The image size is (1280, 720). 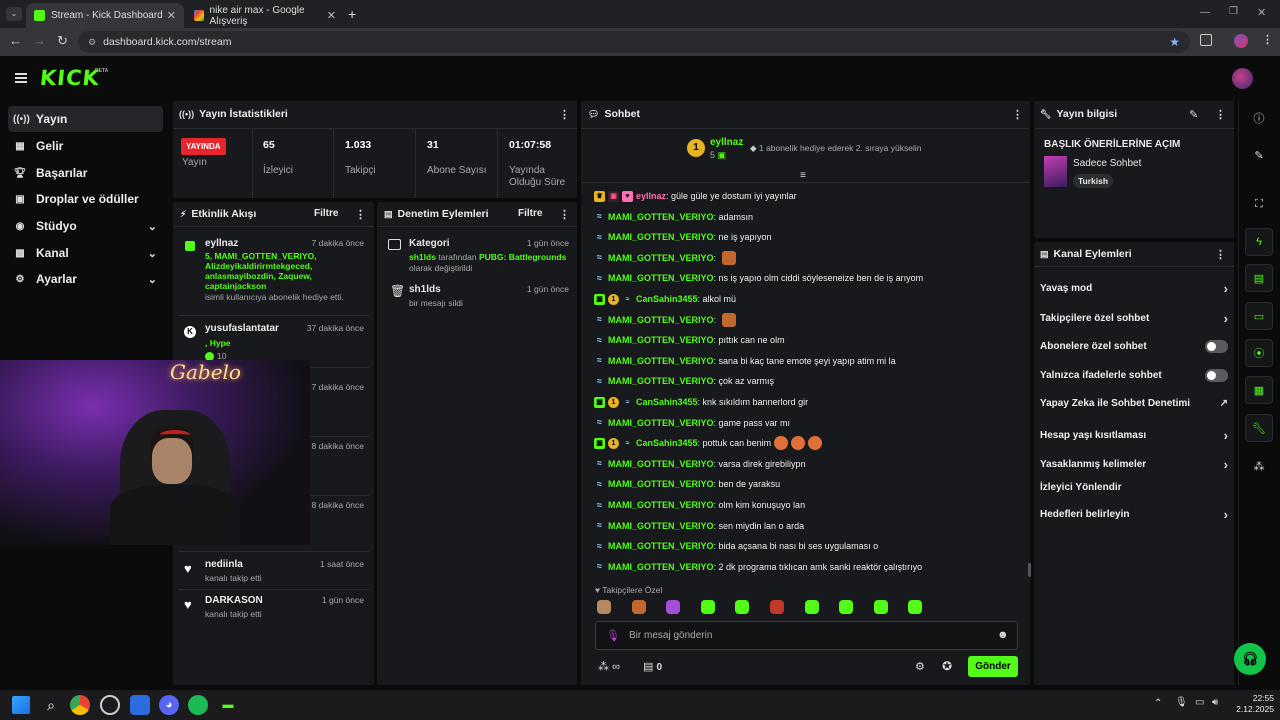 I want to click on browser-tab-google: nike air max - Google Alışveriş ✕, so click(x=265, y=15).